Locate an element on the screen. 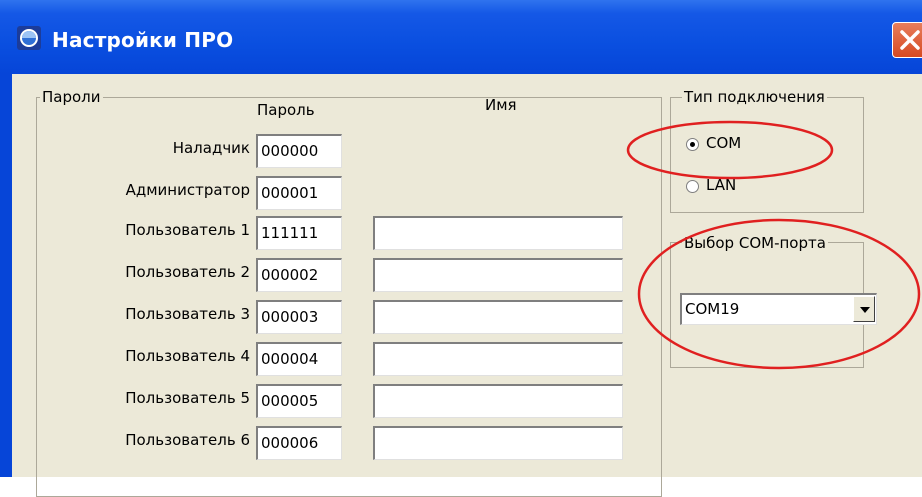 The height and width of the screenshot is (497, 922). password-input: 000002 is located at coordinates (299, 275).